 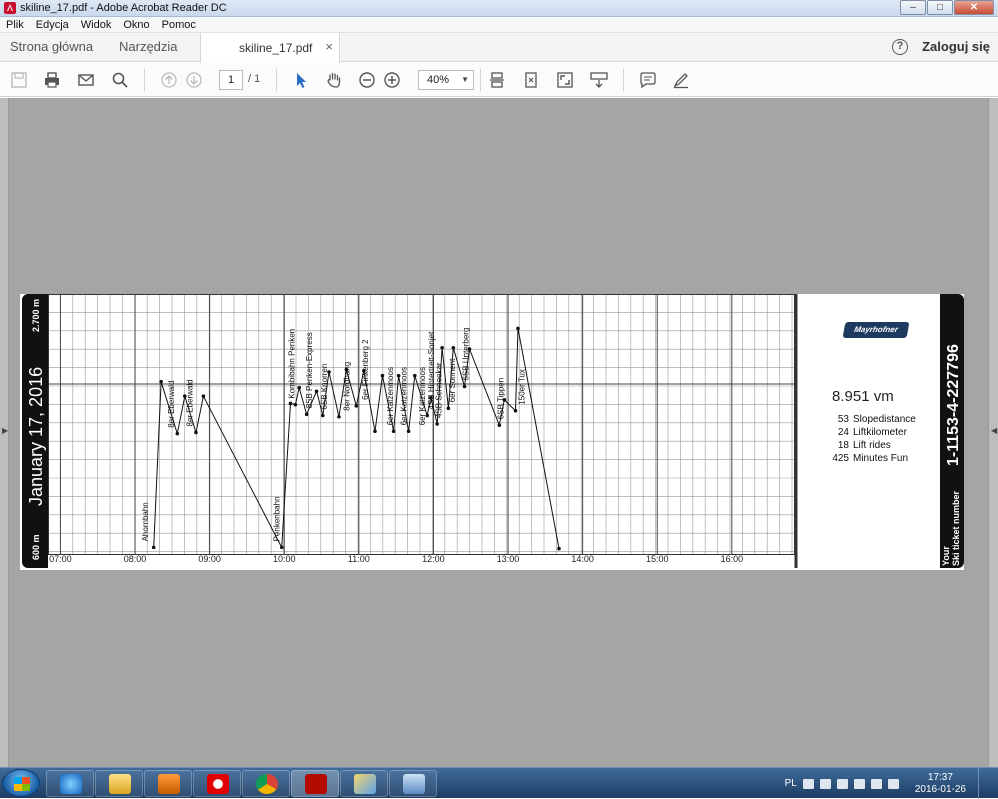 What do you see at coordinates (51, 46) in the screenshot?
I see `tab-home: Strona główna` at bounding box center [51, 46].